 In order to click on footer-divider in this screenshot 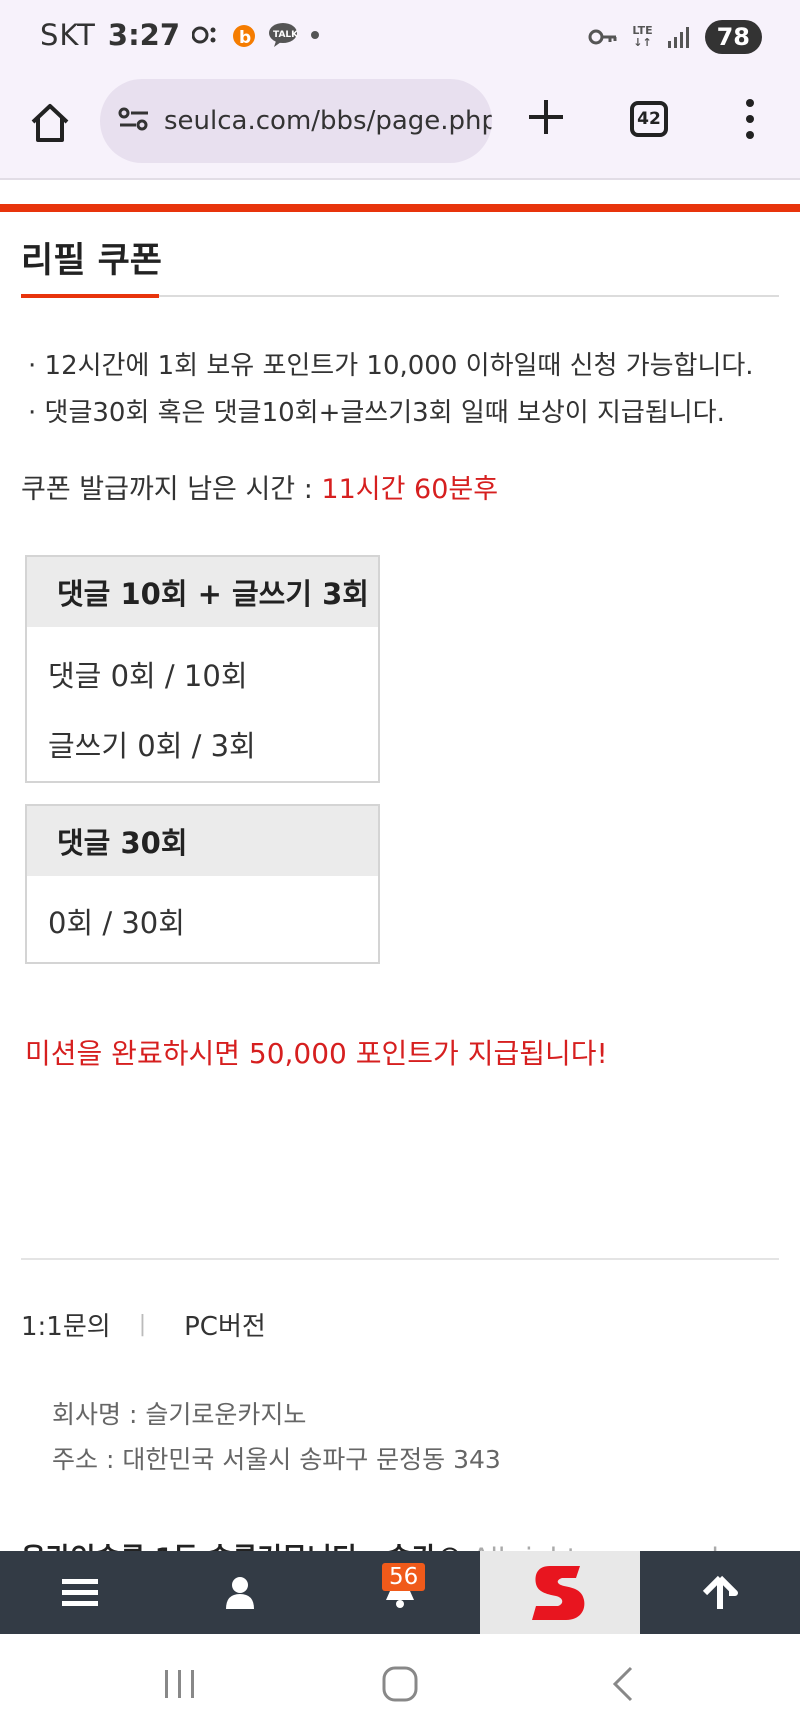, I will do `click(400, 1259)`.